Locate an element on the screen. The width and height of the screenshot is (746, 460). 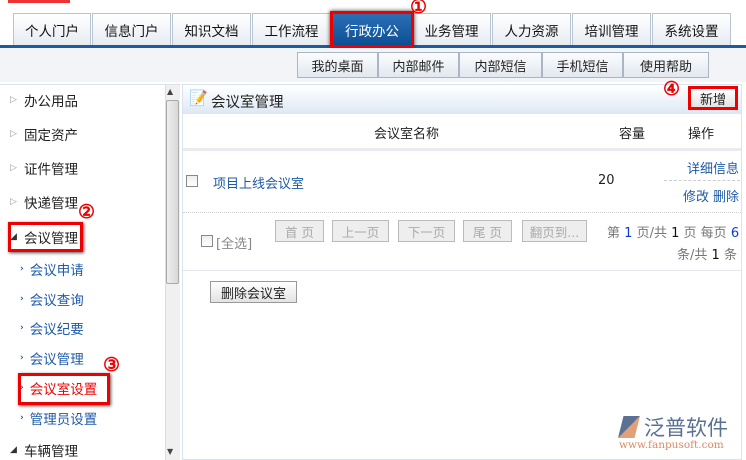
annotation-1: ① is located at coordinates (419, 9).